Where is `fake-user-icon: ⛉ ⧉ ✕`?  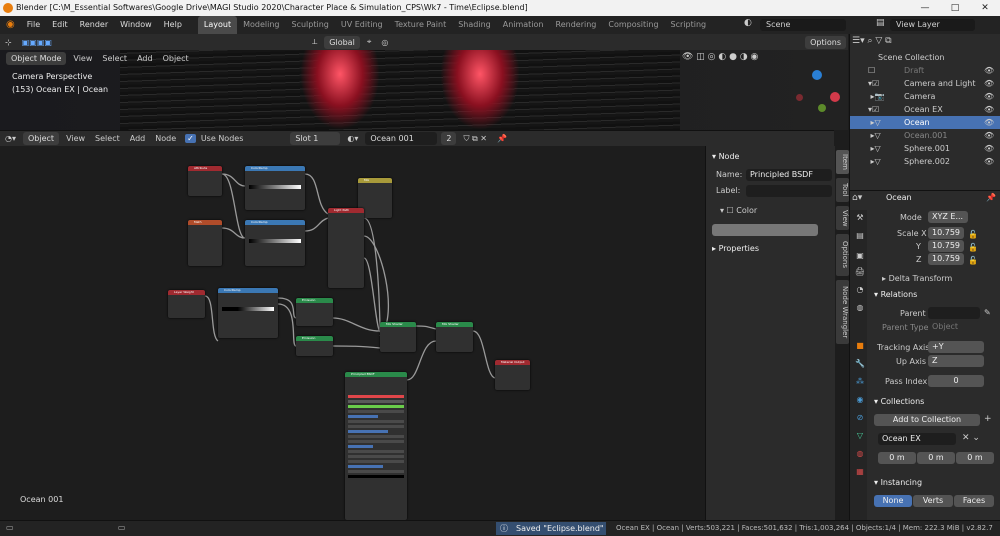 fake-user-icon: ⛉ ⧉ ✕ is located at coordinates (475, 139).